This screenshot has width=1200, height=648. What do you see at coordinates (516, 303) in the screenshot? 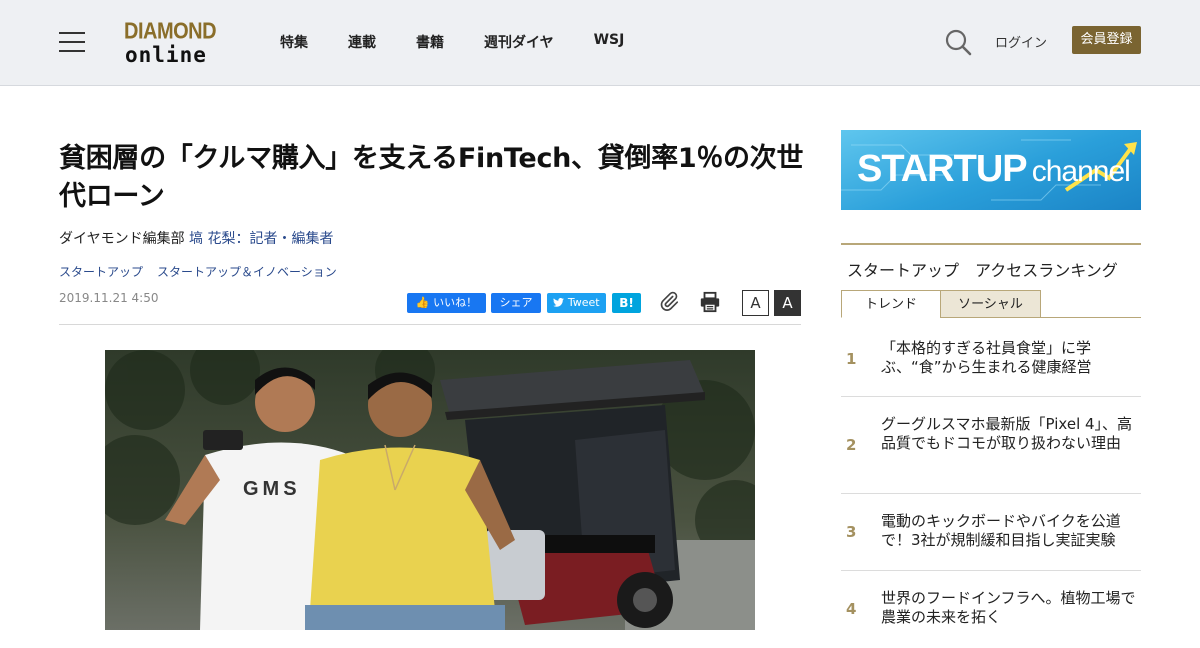
I see `facebook-share-button: シェア` at bounding box center [516, 303].